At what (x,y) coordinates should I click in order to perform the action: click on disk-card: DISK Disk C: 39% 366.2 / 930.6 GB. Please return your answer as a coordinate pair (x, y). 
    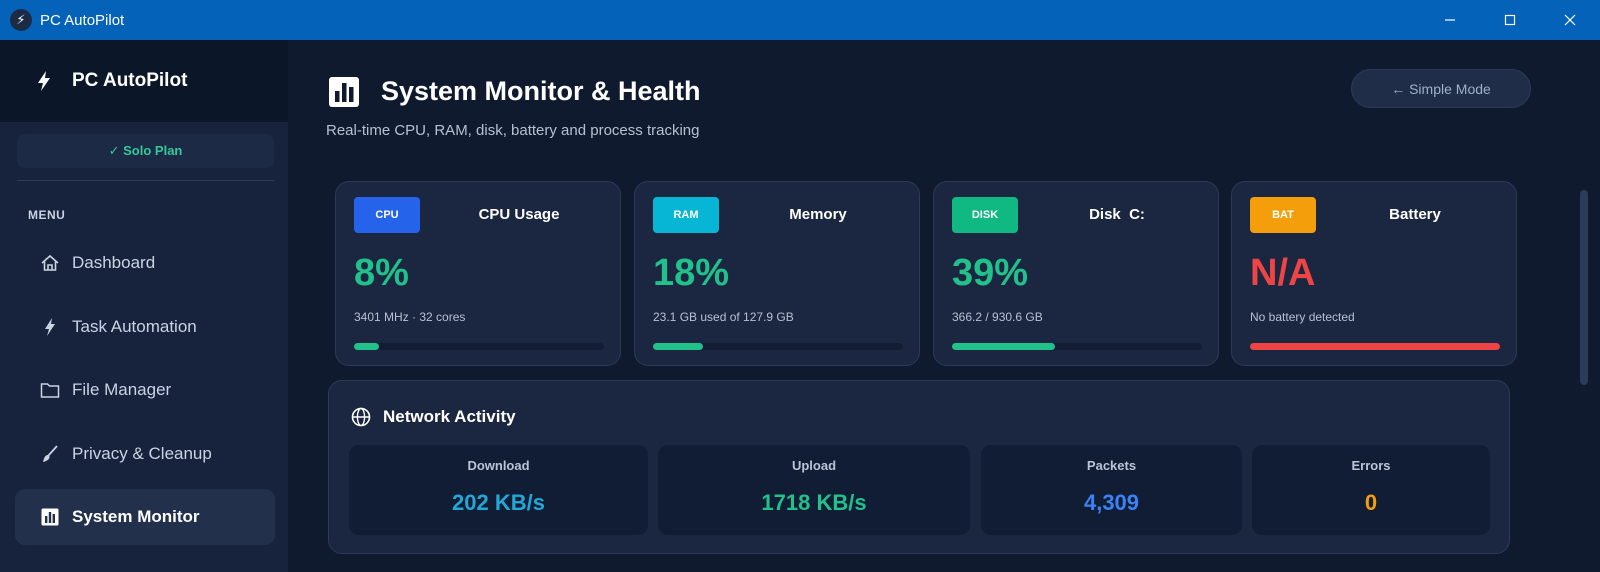
    Looking at the image, I should click on (1076, 273).